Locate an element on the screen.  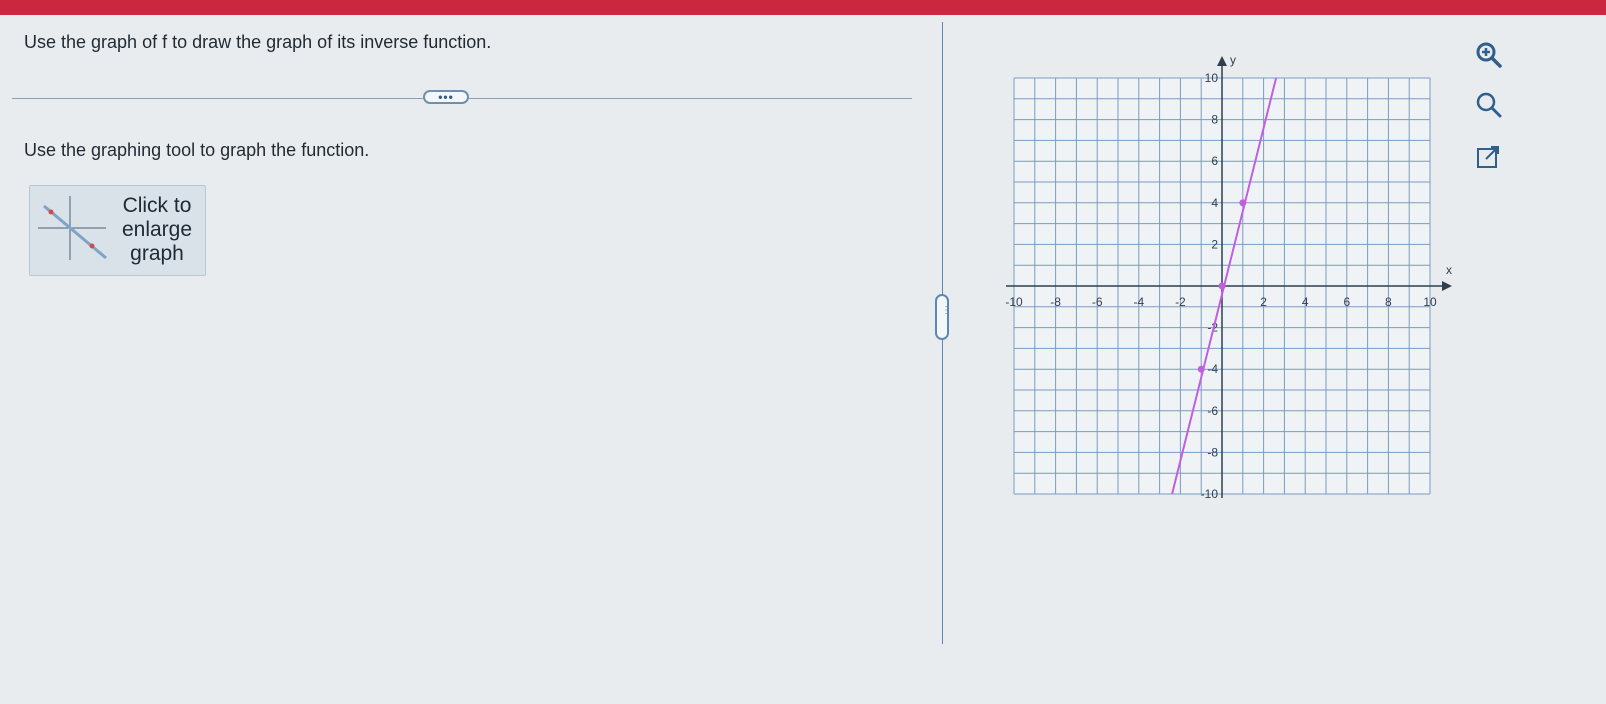
y-tick-label: -4 is located at coordinates (1212, 369).